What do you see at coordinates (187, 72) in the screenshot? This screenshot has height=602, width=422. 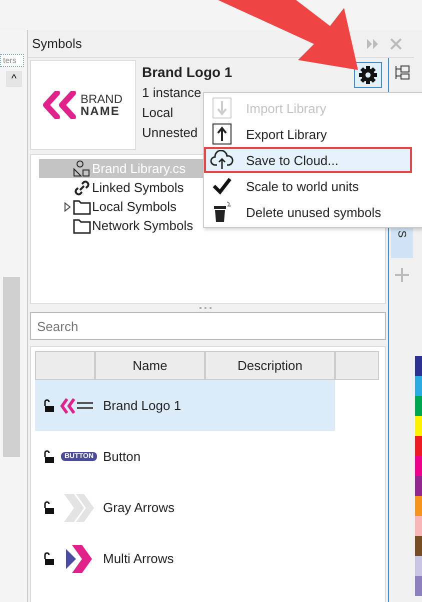 I see `symbol-name: Brand Logo 1` at bounding box center [187, 72].